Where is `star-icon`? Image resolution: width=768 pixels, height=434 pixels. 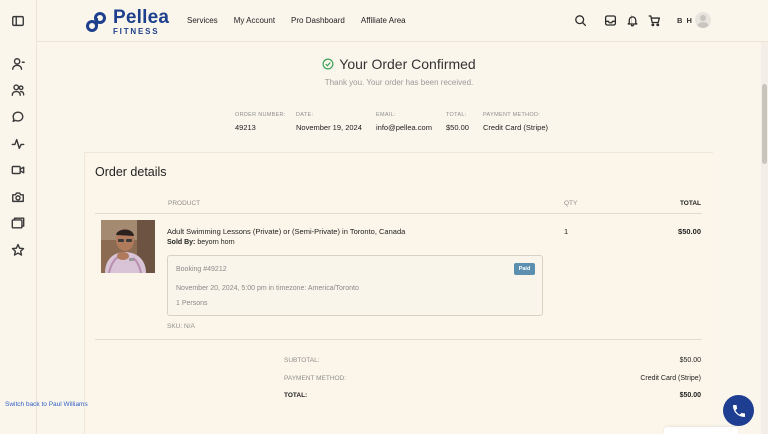 star-icon is located at coordinates (18, 250).